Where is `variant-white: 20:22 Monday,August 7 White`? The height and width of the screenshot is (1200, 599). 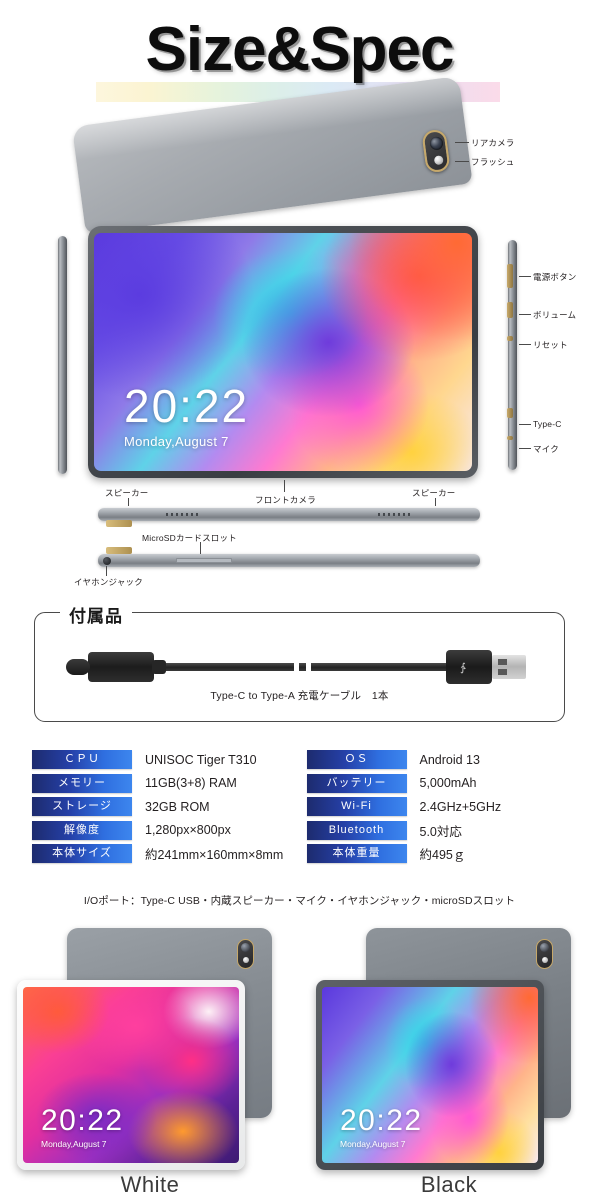 variant-white: 20:22 Monday,August 7 White is located at coordinates (150, 1064).